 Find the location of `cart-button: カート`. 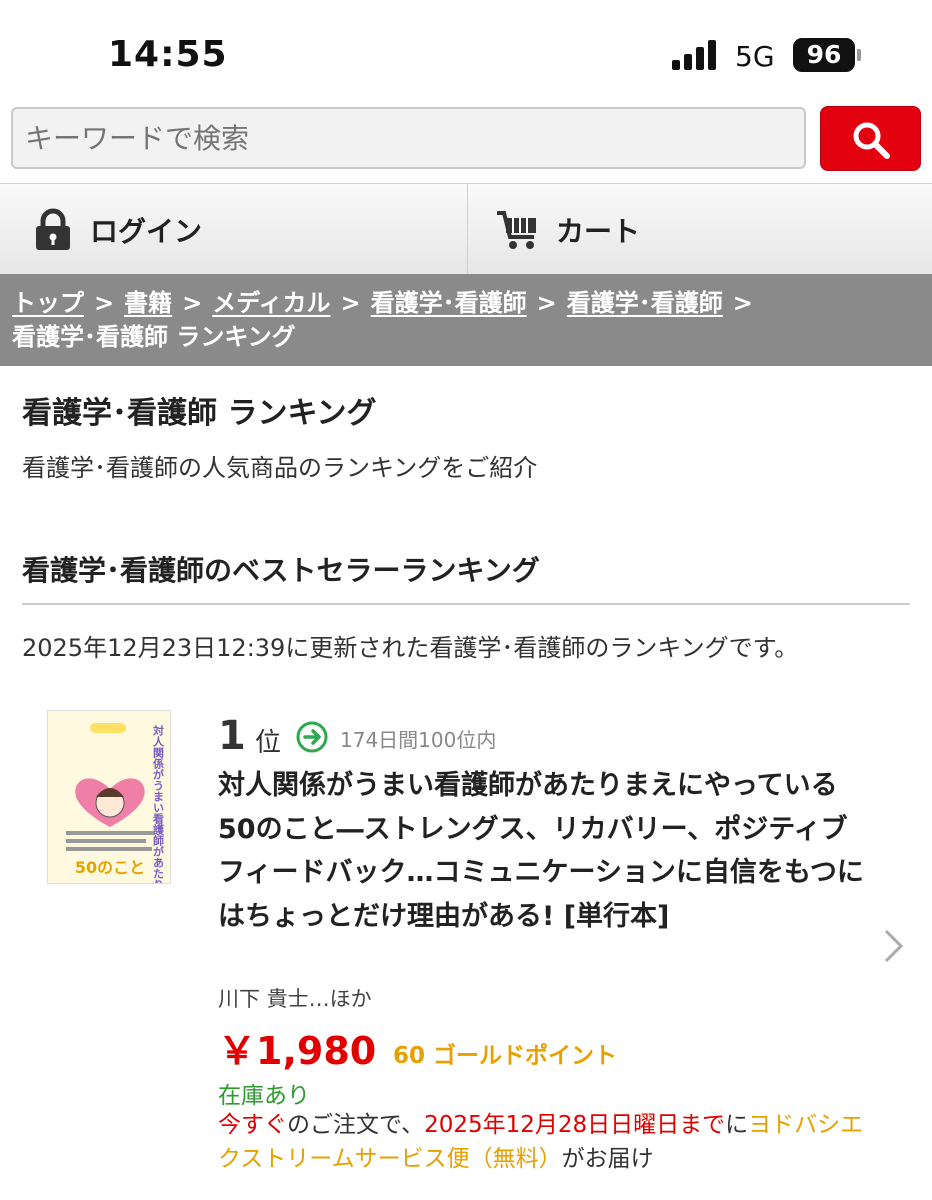

cart-button: カート is located at coordinates (700, 229).